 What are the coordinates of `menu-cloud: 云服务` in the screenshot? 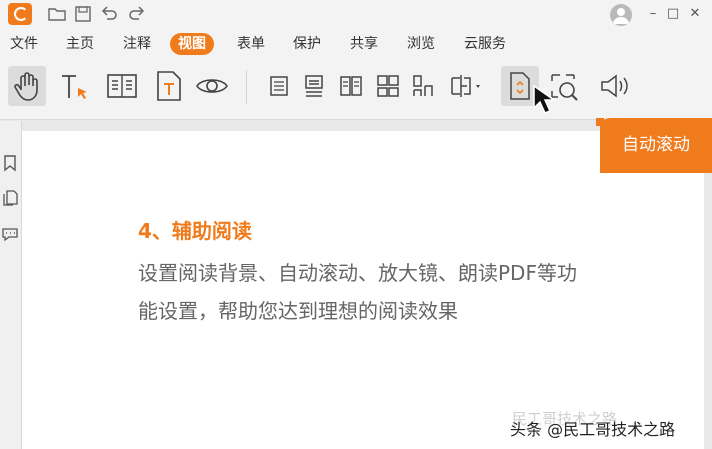 It's located at (485, 44).